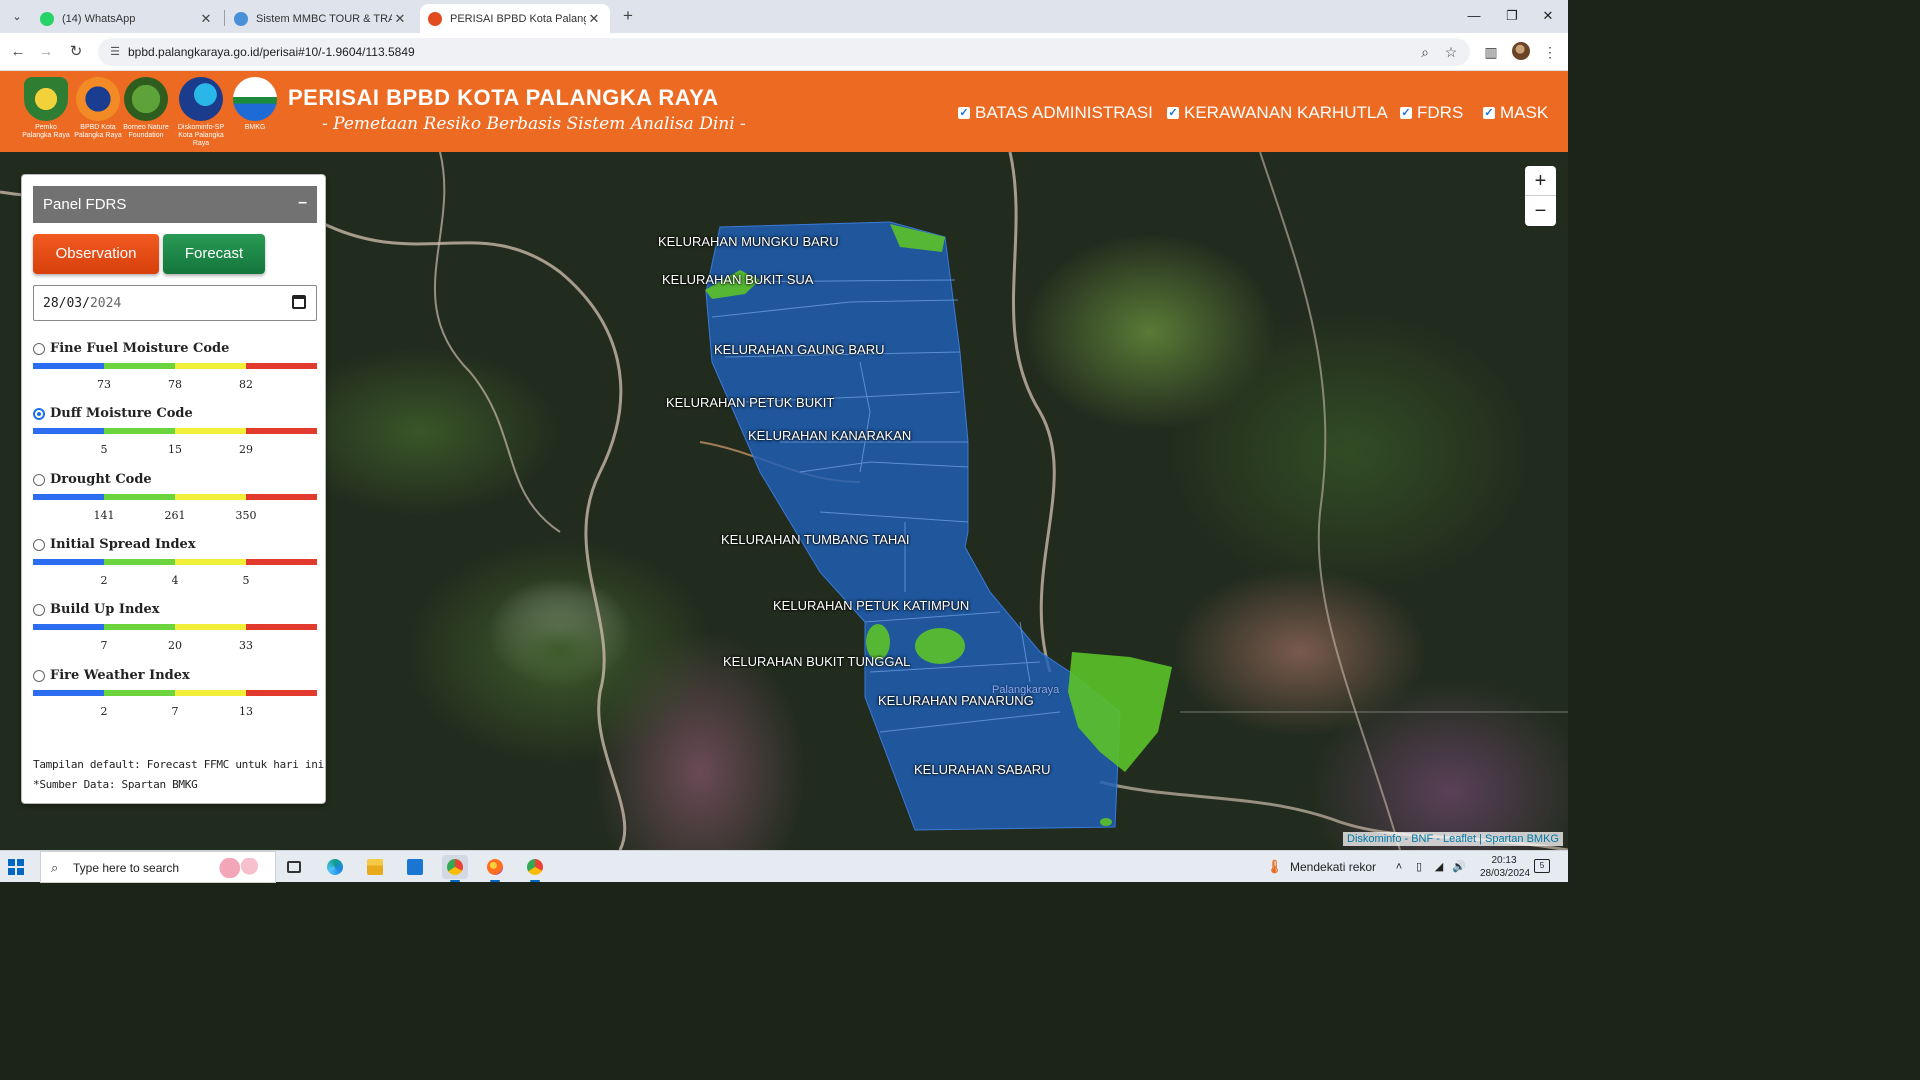 The image size is (1920, 1080). What do you see at coordinates (246, 450) in the screenshot?
I see `threshold-value: 29` at bounding box center [246, 450].